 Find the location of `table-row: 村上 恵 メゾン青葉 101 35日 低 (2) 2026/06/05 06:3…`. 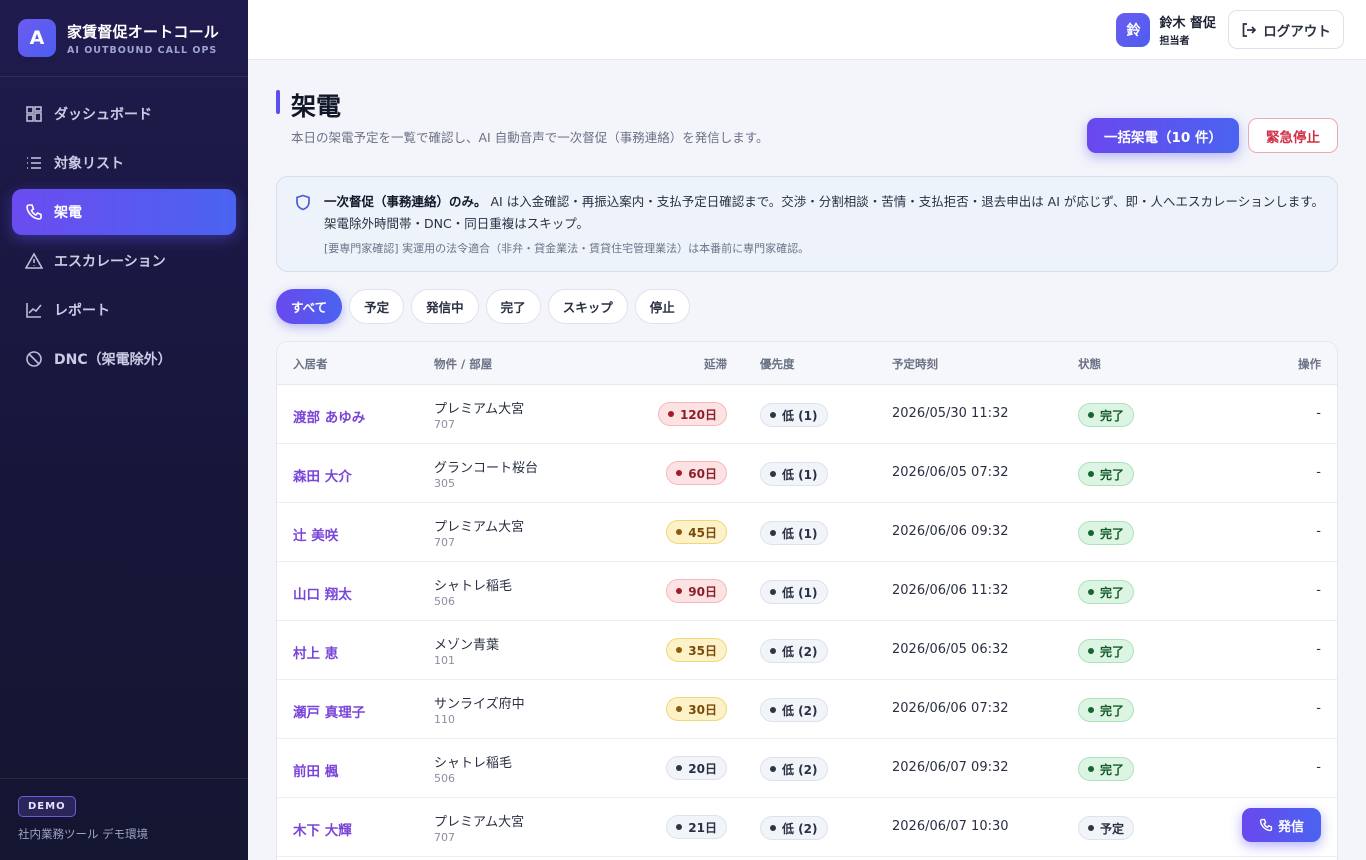

table-row: 村上 恵 メゾン青葉 101 35日 低 (2) 2026/06/05 06:3… is located at coordinates (807, 650).